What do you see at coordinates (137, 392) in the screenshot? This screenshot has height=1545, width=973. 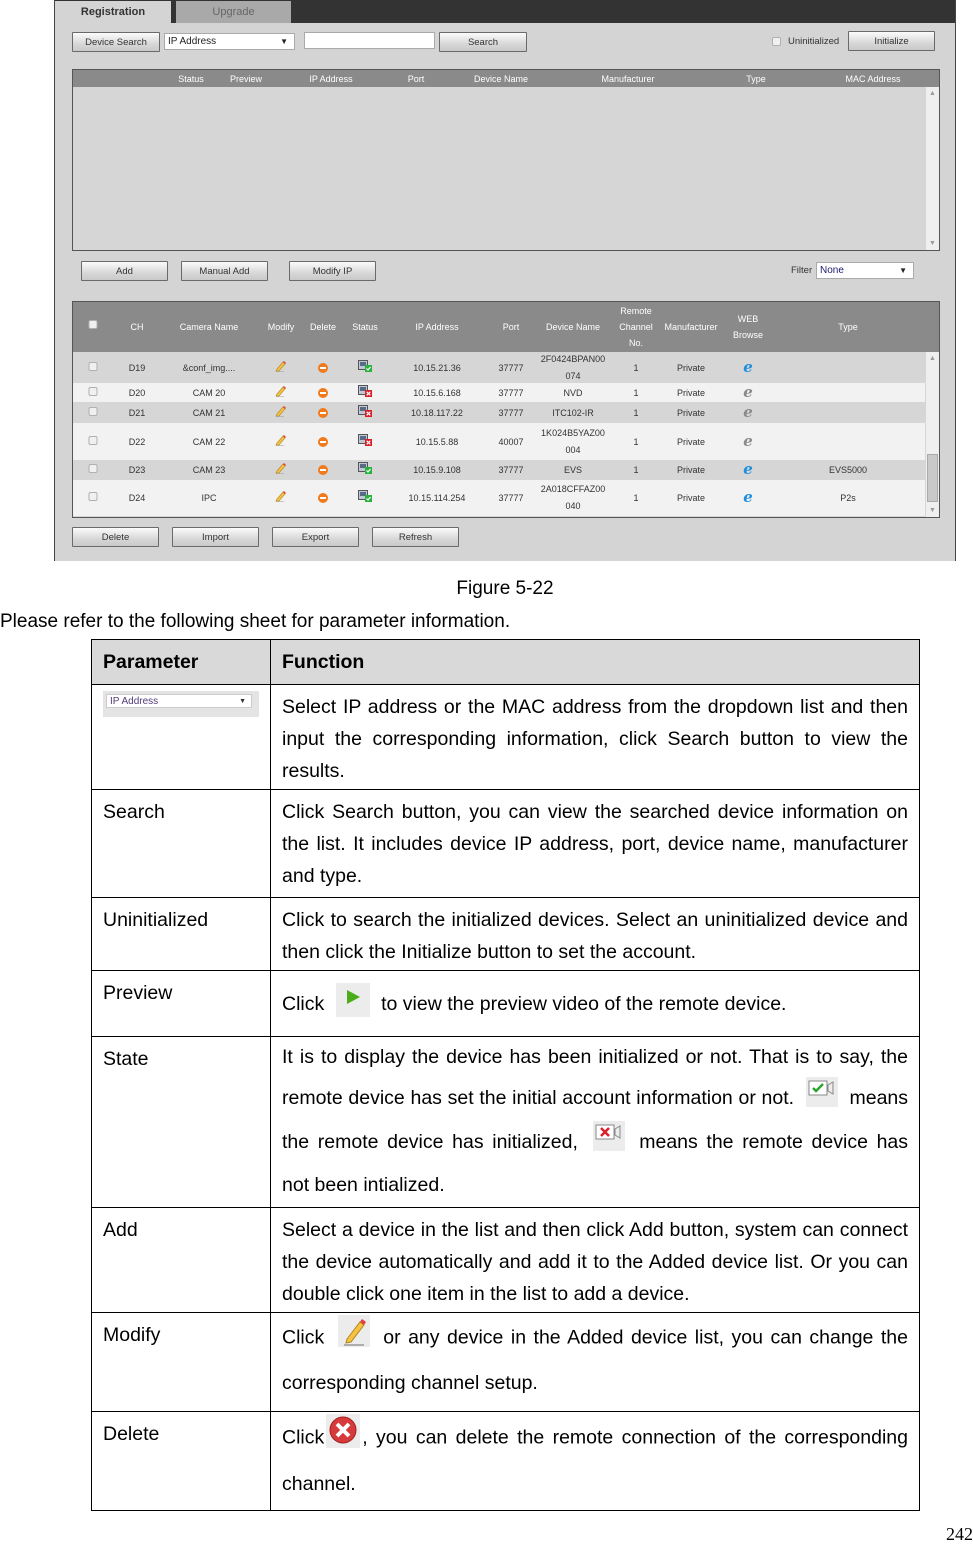 I see `channel-id: D20` at bounding box center [137, 392].